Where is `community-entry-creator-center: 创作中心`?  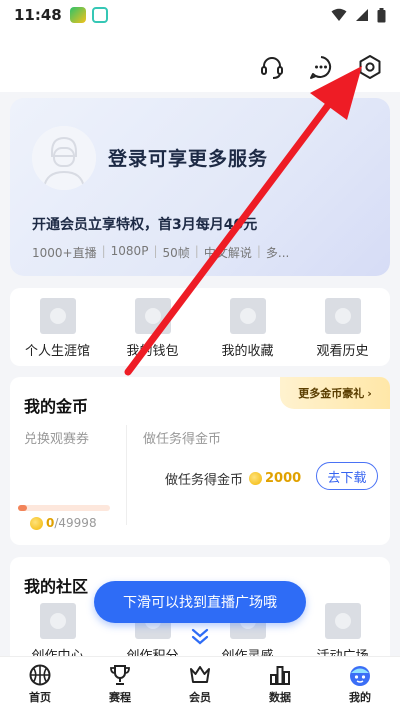
community-entry-creator-center: 创作中心 is located at coordinates (57, 633).